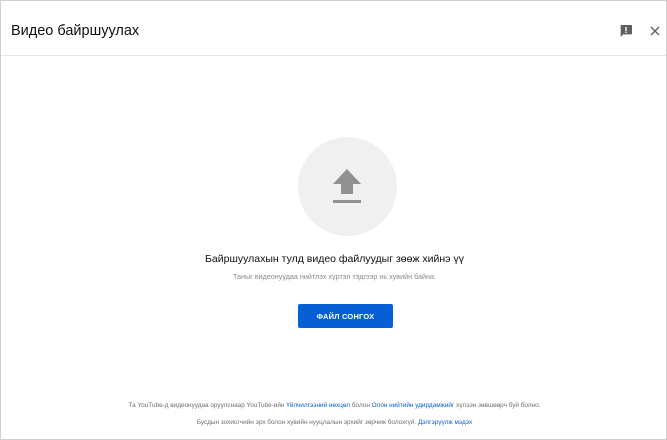  What do you see at coordinates (345, 316) in the screenshot?
I see `select-files-button: ФАЙЛ СОНГОХ` at bounding box center [345, 316].